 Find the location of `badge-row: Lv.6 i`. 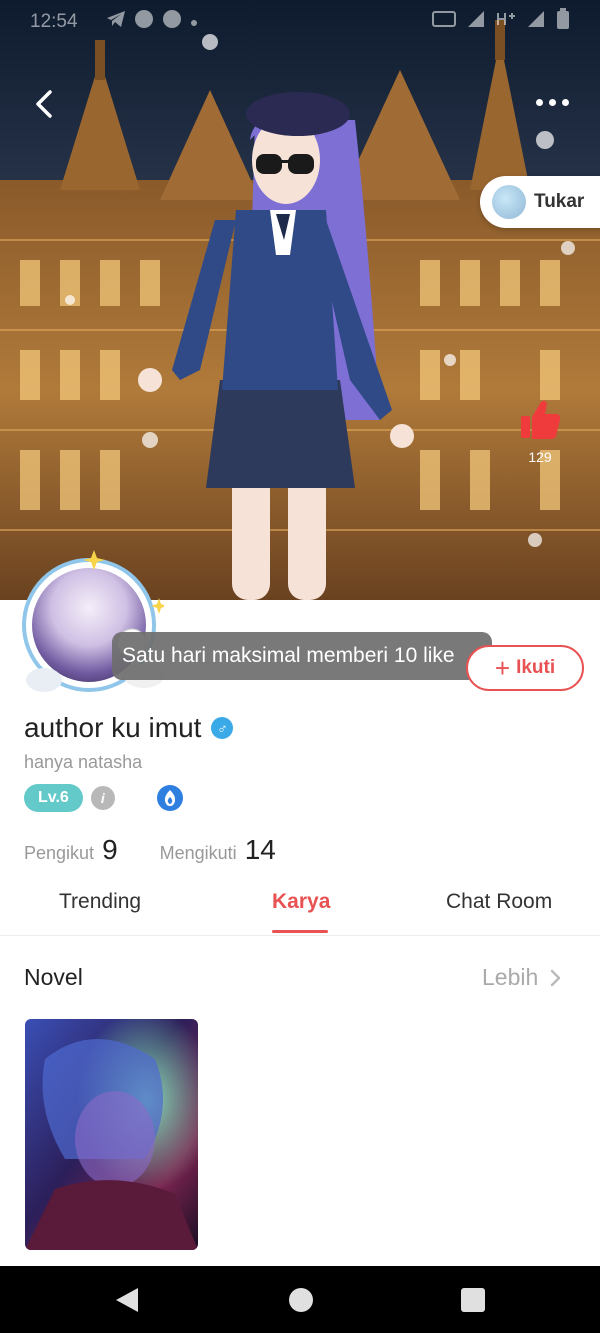

badge-row: Lv.6 i is located at coordinates (103, 798).